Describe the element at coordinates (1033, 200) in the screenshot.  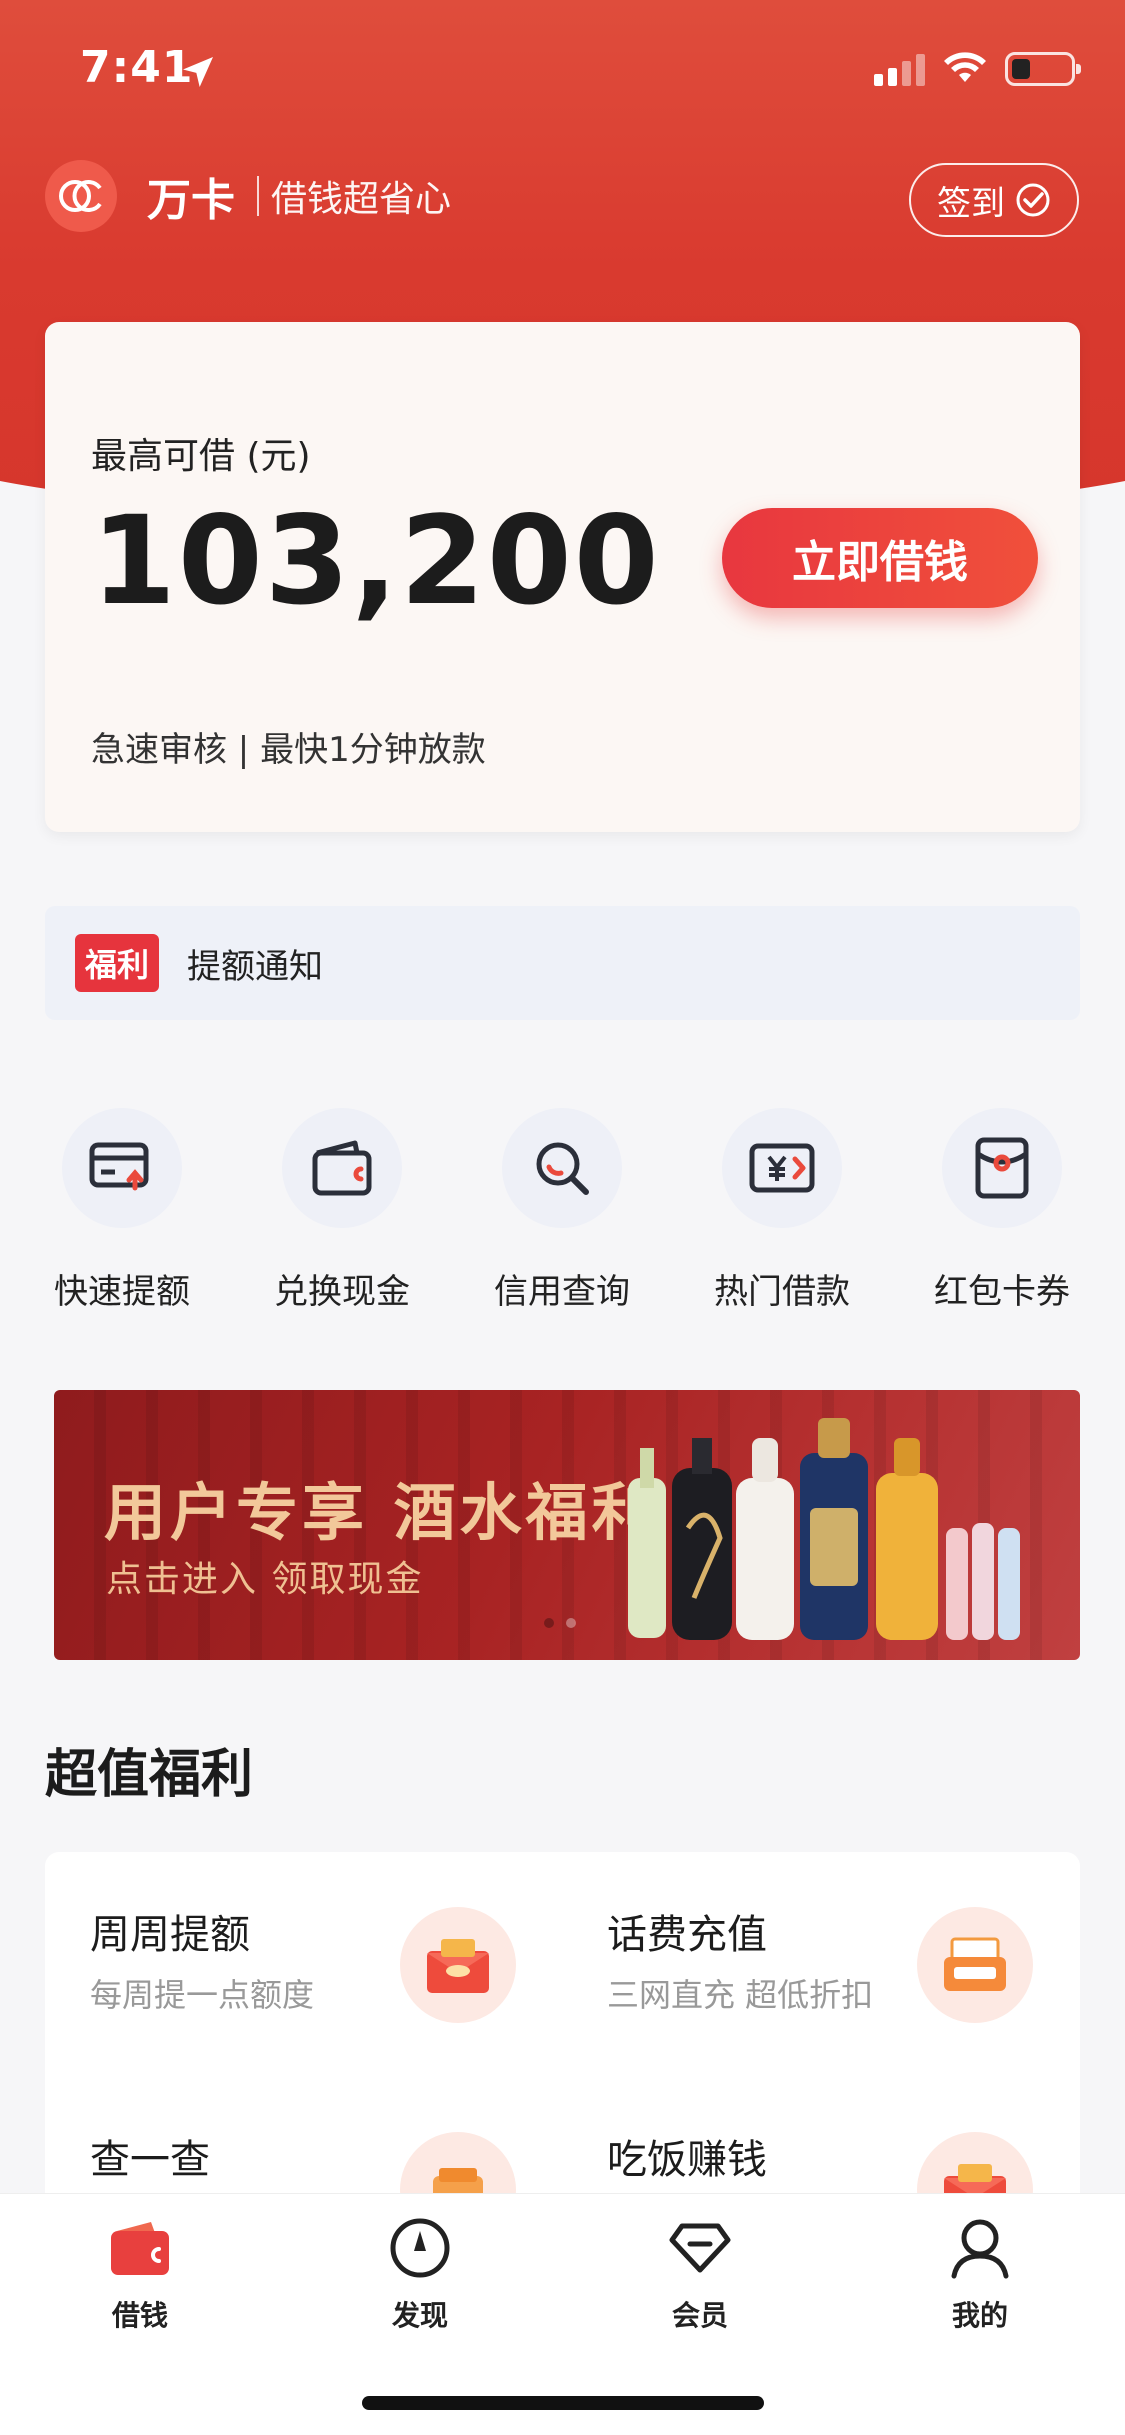
I see `check-circle-icon` at that location.